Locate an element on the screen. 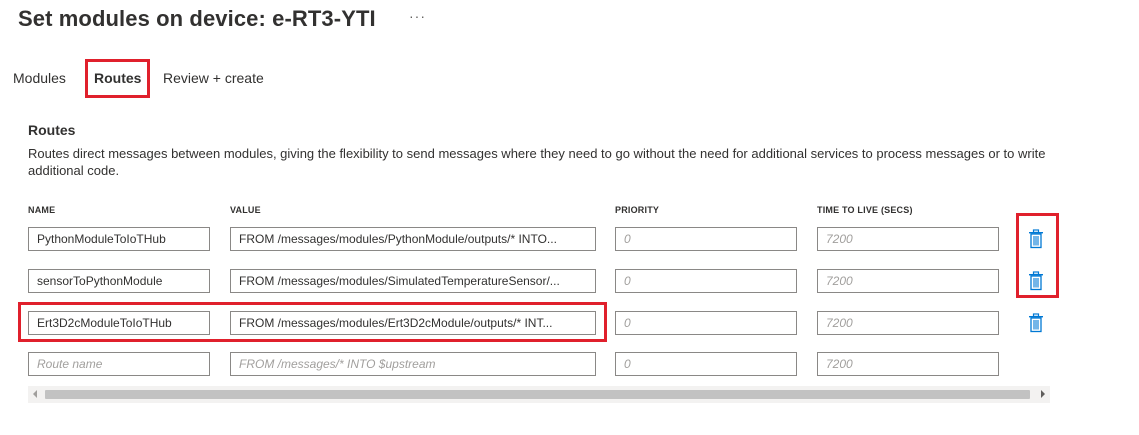 The image size is (1139, 435). routes-section-title: Routes is located at coordinates (52, 130).